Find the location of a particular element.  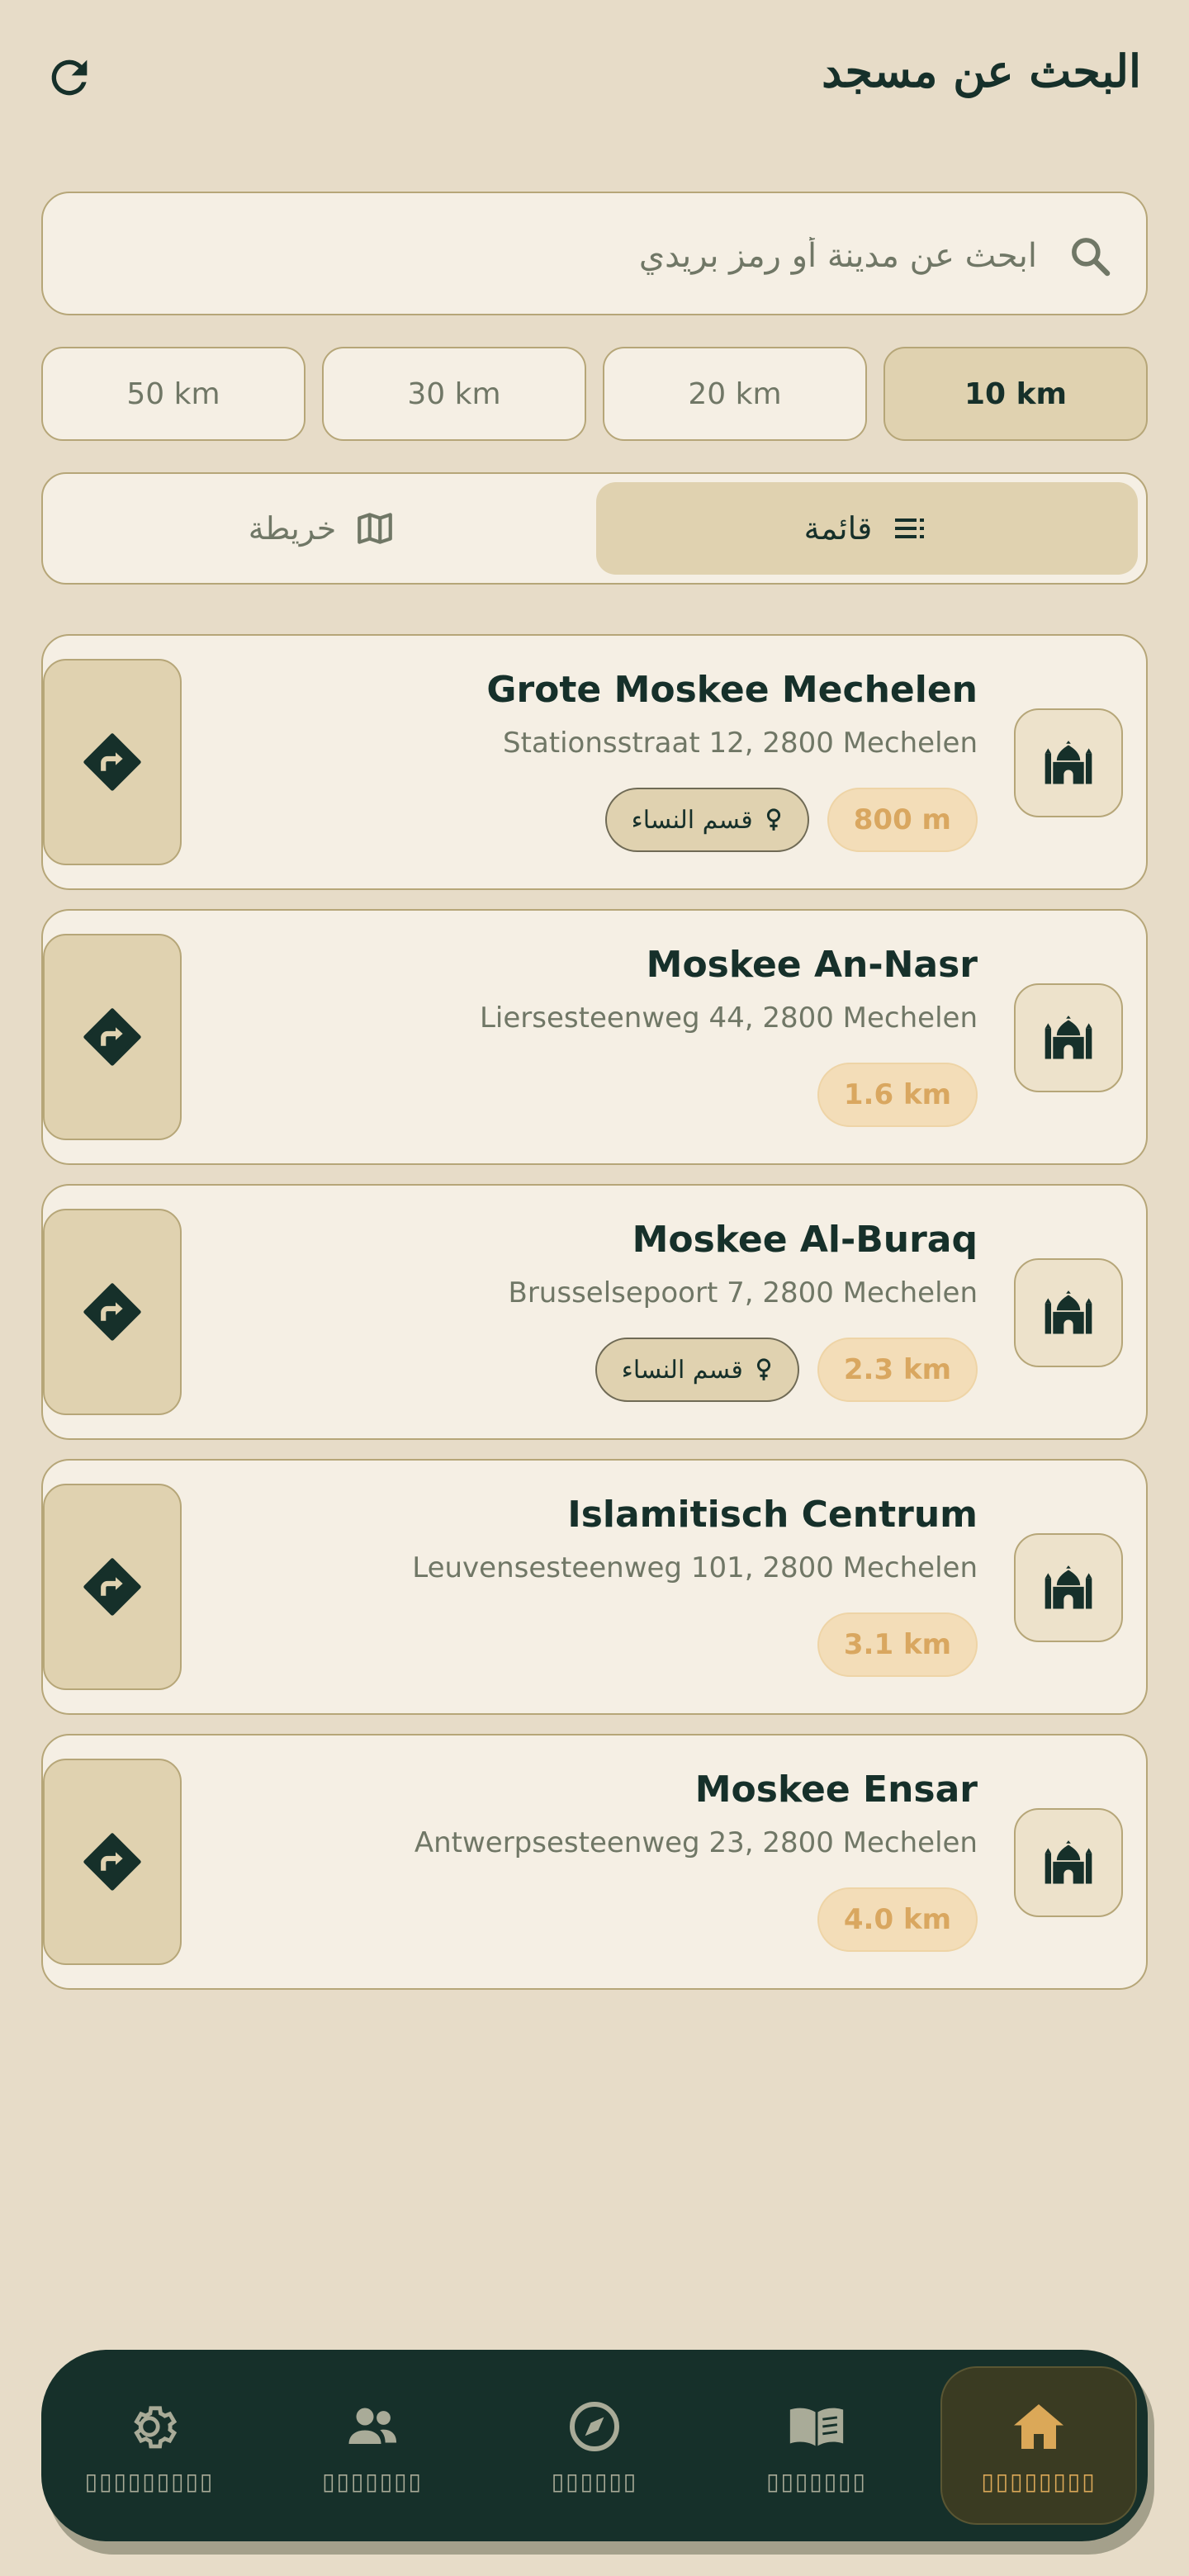

refresh-icon is located at coordinates (69, 77).